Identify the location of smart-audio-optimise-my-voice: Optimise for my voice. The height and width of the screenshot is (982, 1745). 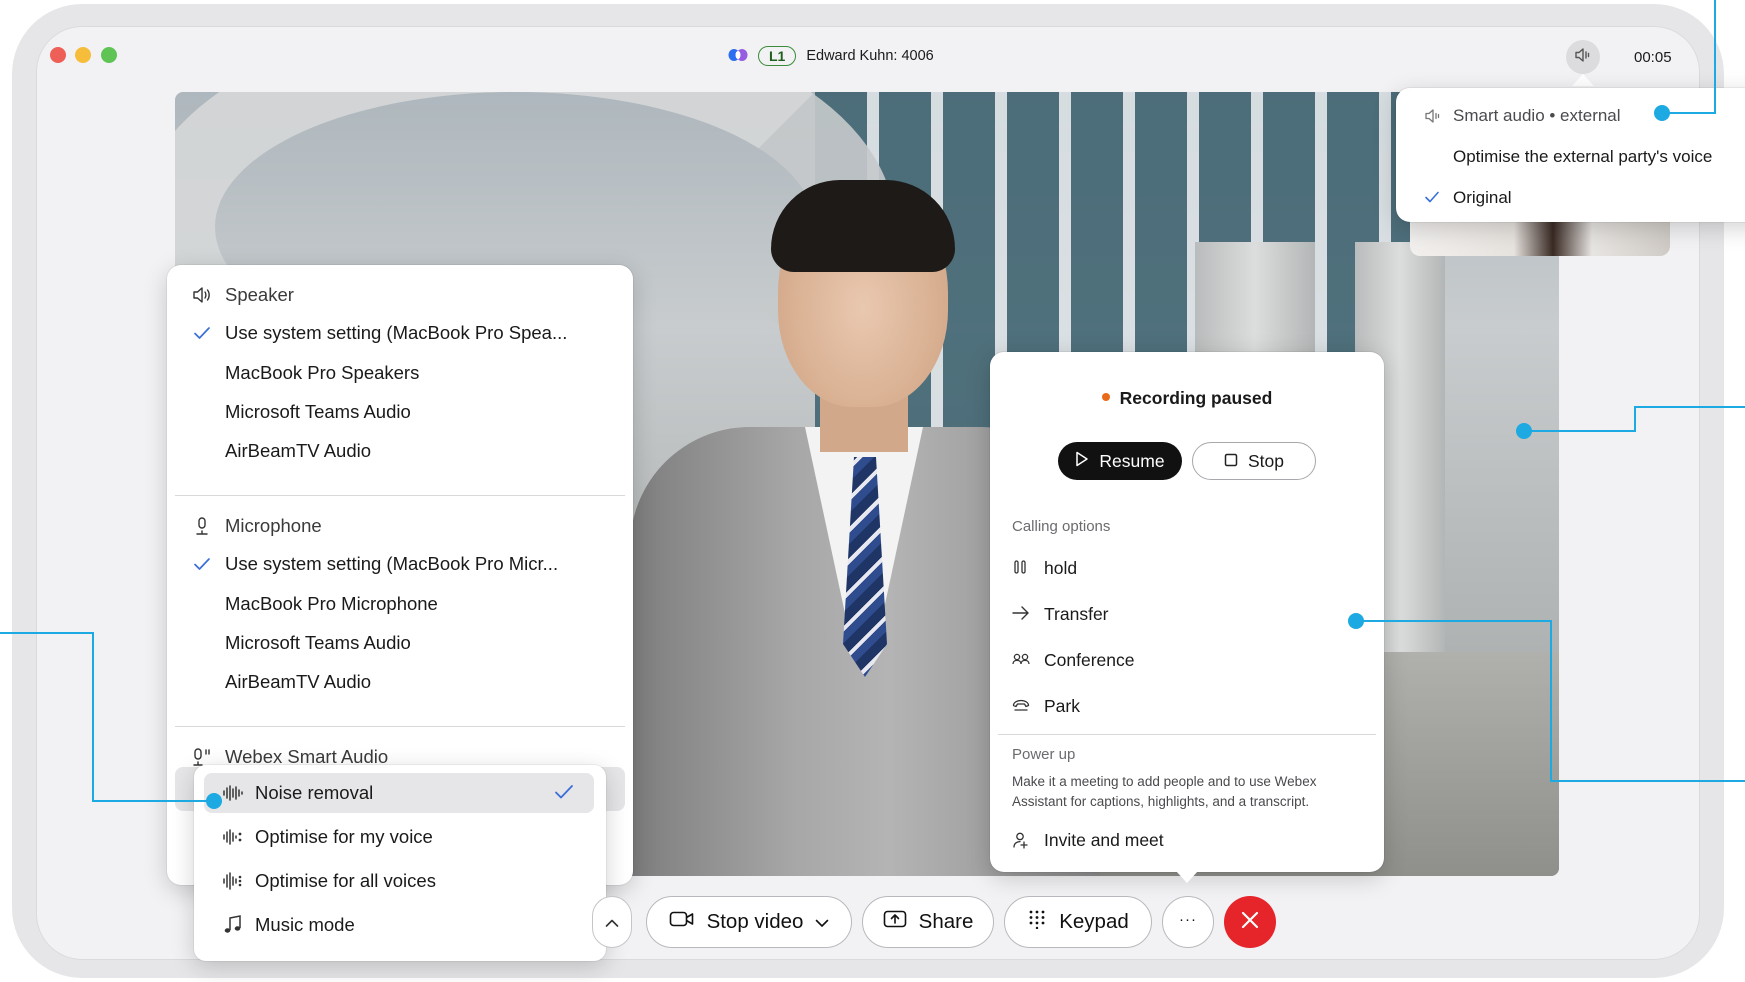
(400, 837).